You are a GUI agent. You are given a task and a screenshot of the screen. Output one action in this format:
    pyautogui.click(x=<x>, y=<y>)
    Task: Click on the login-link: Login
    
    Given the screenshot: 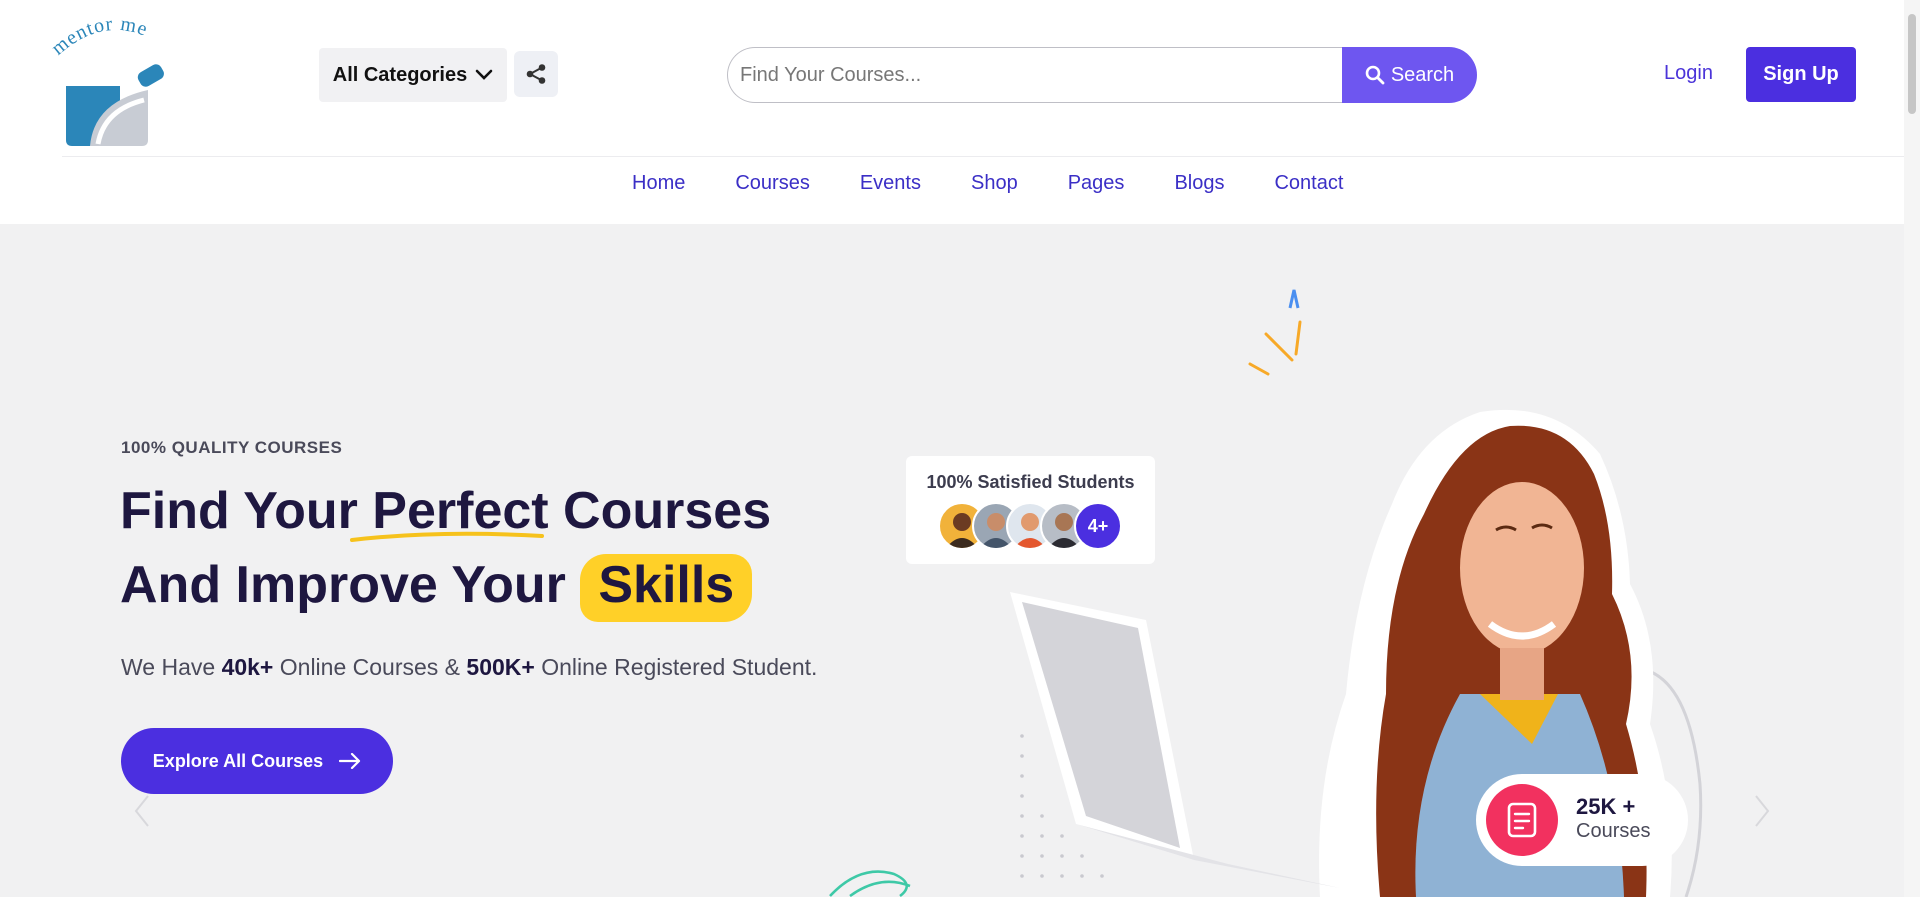 What is the action you would take?
    pyautogui.click(x=1688, y=73)
    